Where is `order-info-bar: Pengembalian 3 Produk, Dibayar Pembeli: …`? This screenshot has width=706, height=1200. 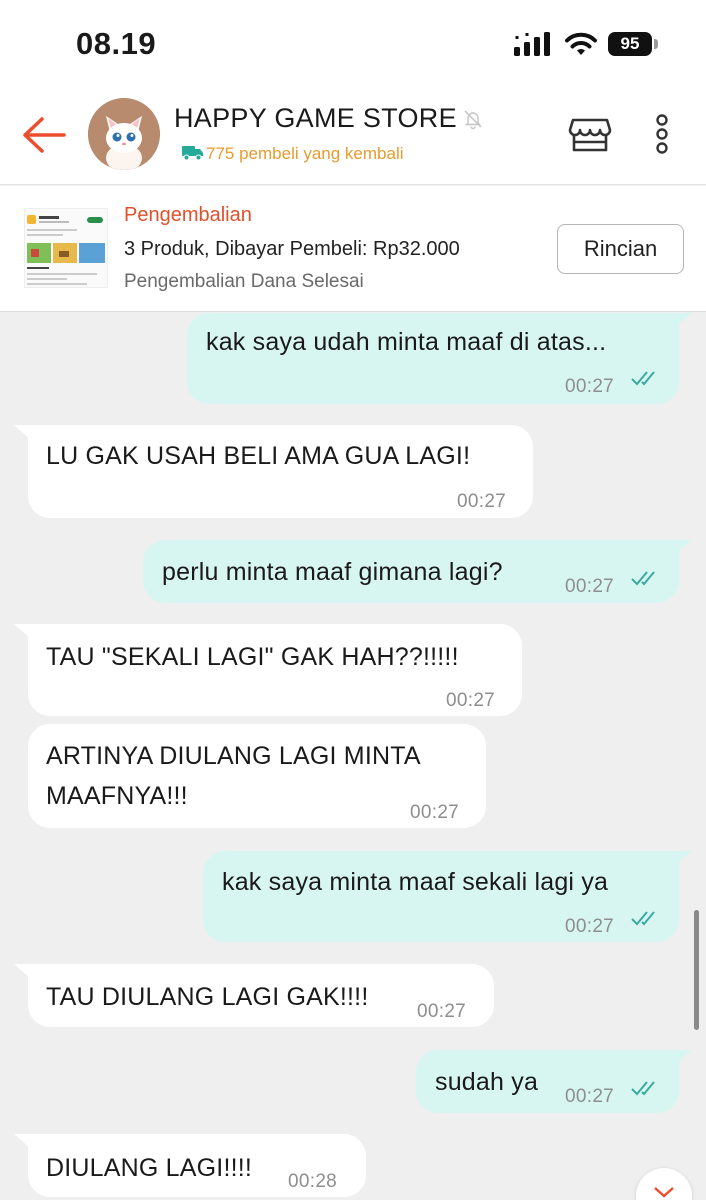 order-info-bar: Pengembalian 3 Produk, Dibayar Pembeli: … is located at coordinates (353, 249).